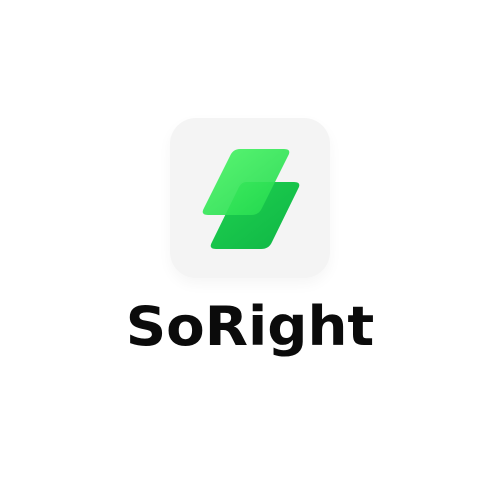  Describe the element at coordinates (250, 326) in the screenshot. I see `brand-wordmark: SoRight` at that location.